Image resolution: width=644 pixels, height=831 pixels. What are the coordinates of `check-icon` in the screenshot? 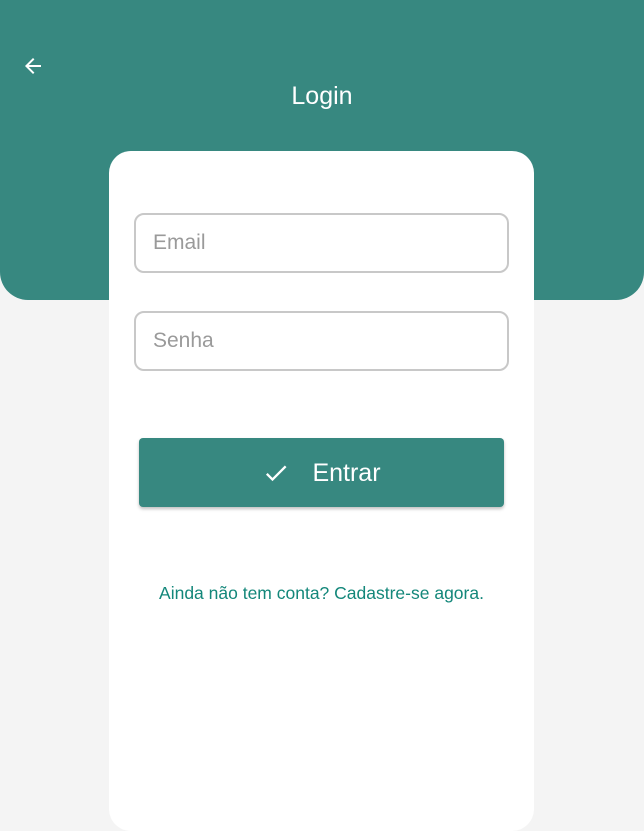 It's located at (276, 473).